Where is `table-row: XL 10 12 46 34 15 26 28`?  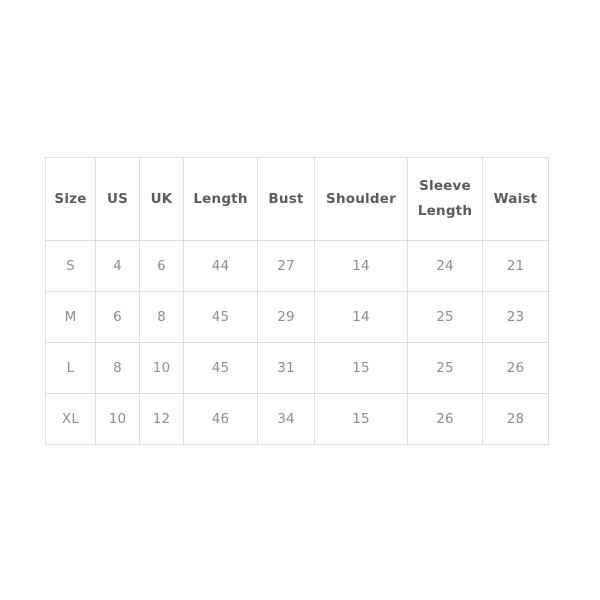
table-row: XL 10 12 46 34 15 26 28 is located at coordinates (297, 419).